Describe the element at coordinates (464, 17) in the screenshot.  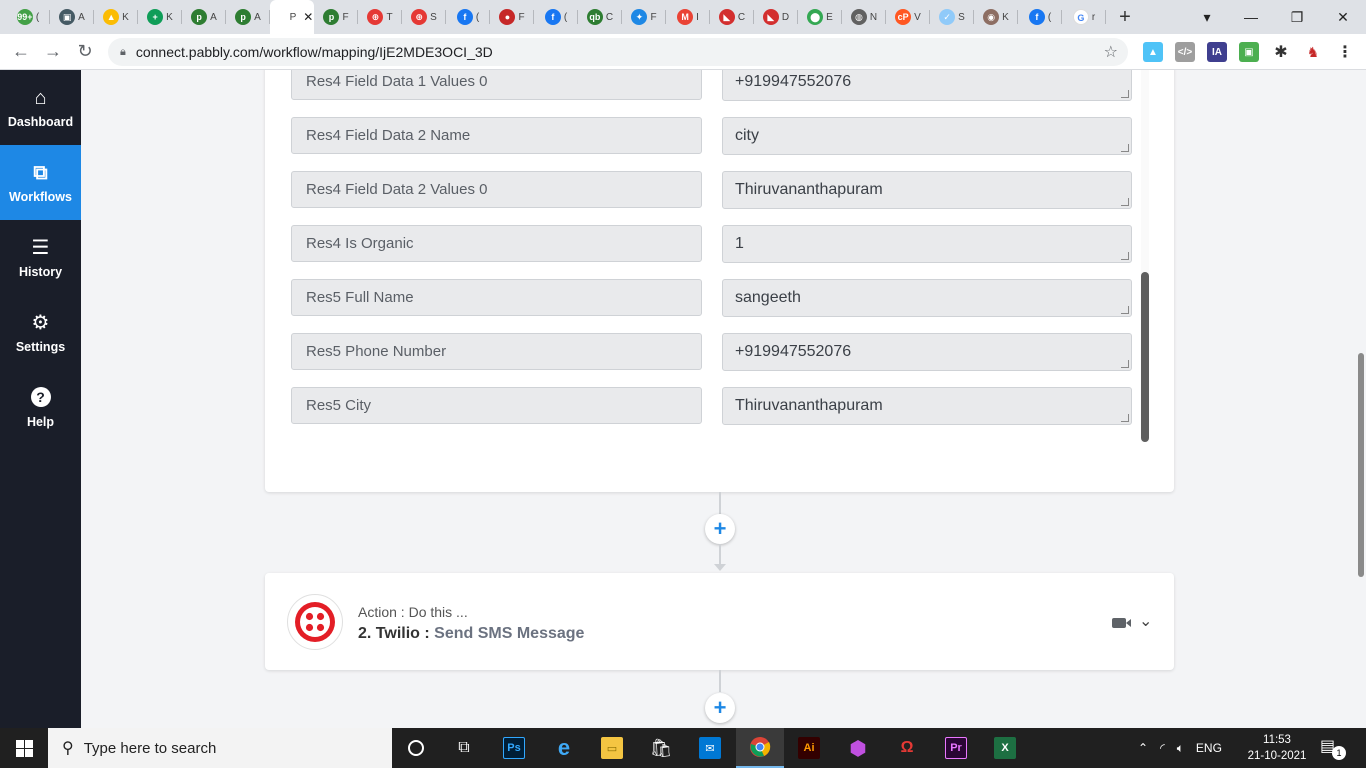
I see `tab-favicon-icon: f` at that location.